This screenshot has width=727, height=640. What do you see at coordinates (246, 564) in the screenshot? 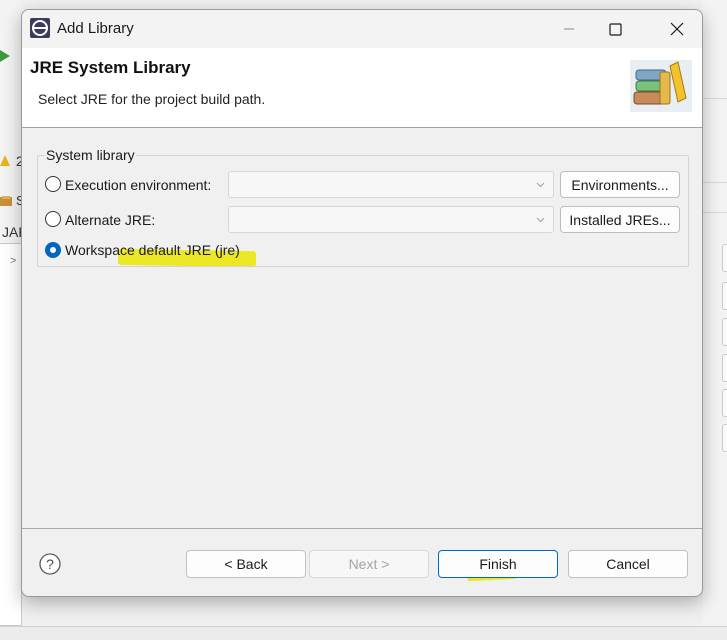
I see `back-button: < Back` at bounding box center [246, 564].